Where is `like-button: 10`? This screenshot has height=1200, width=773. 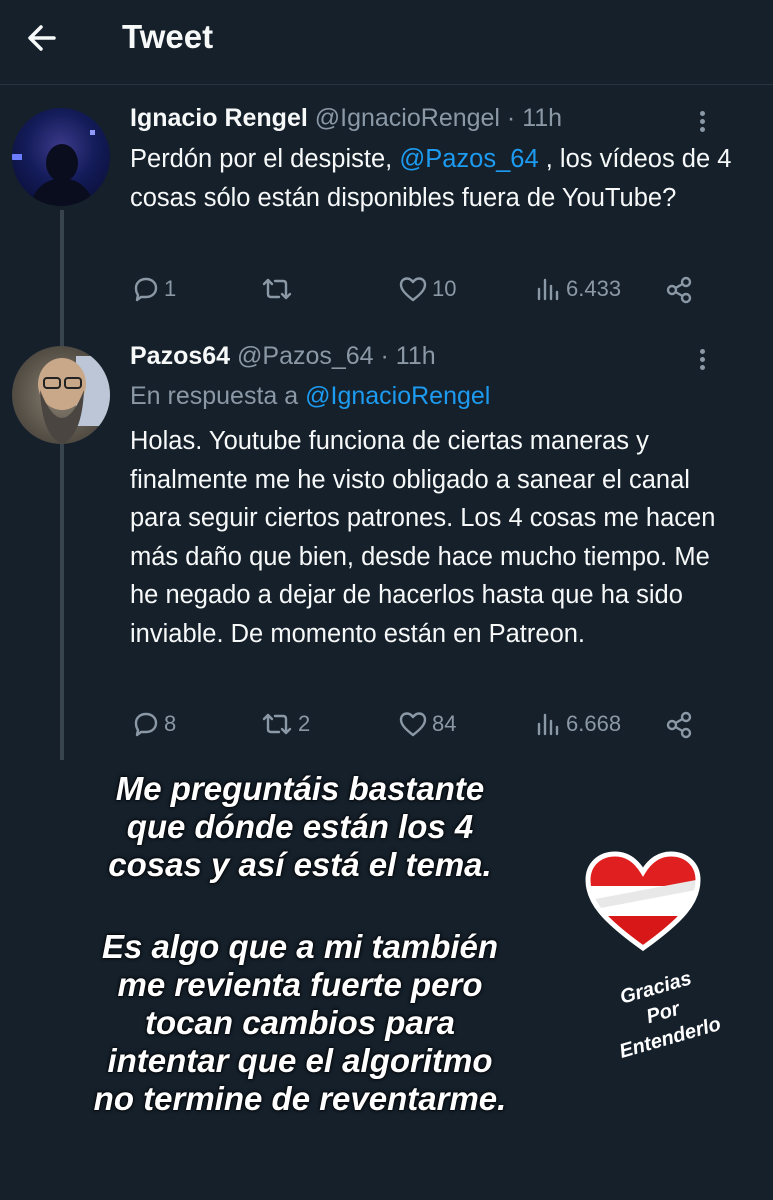
like-button: 10 is located at coordinates (427, 289).